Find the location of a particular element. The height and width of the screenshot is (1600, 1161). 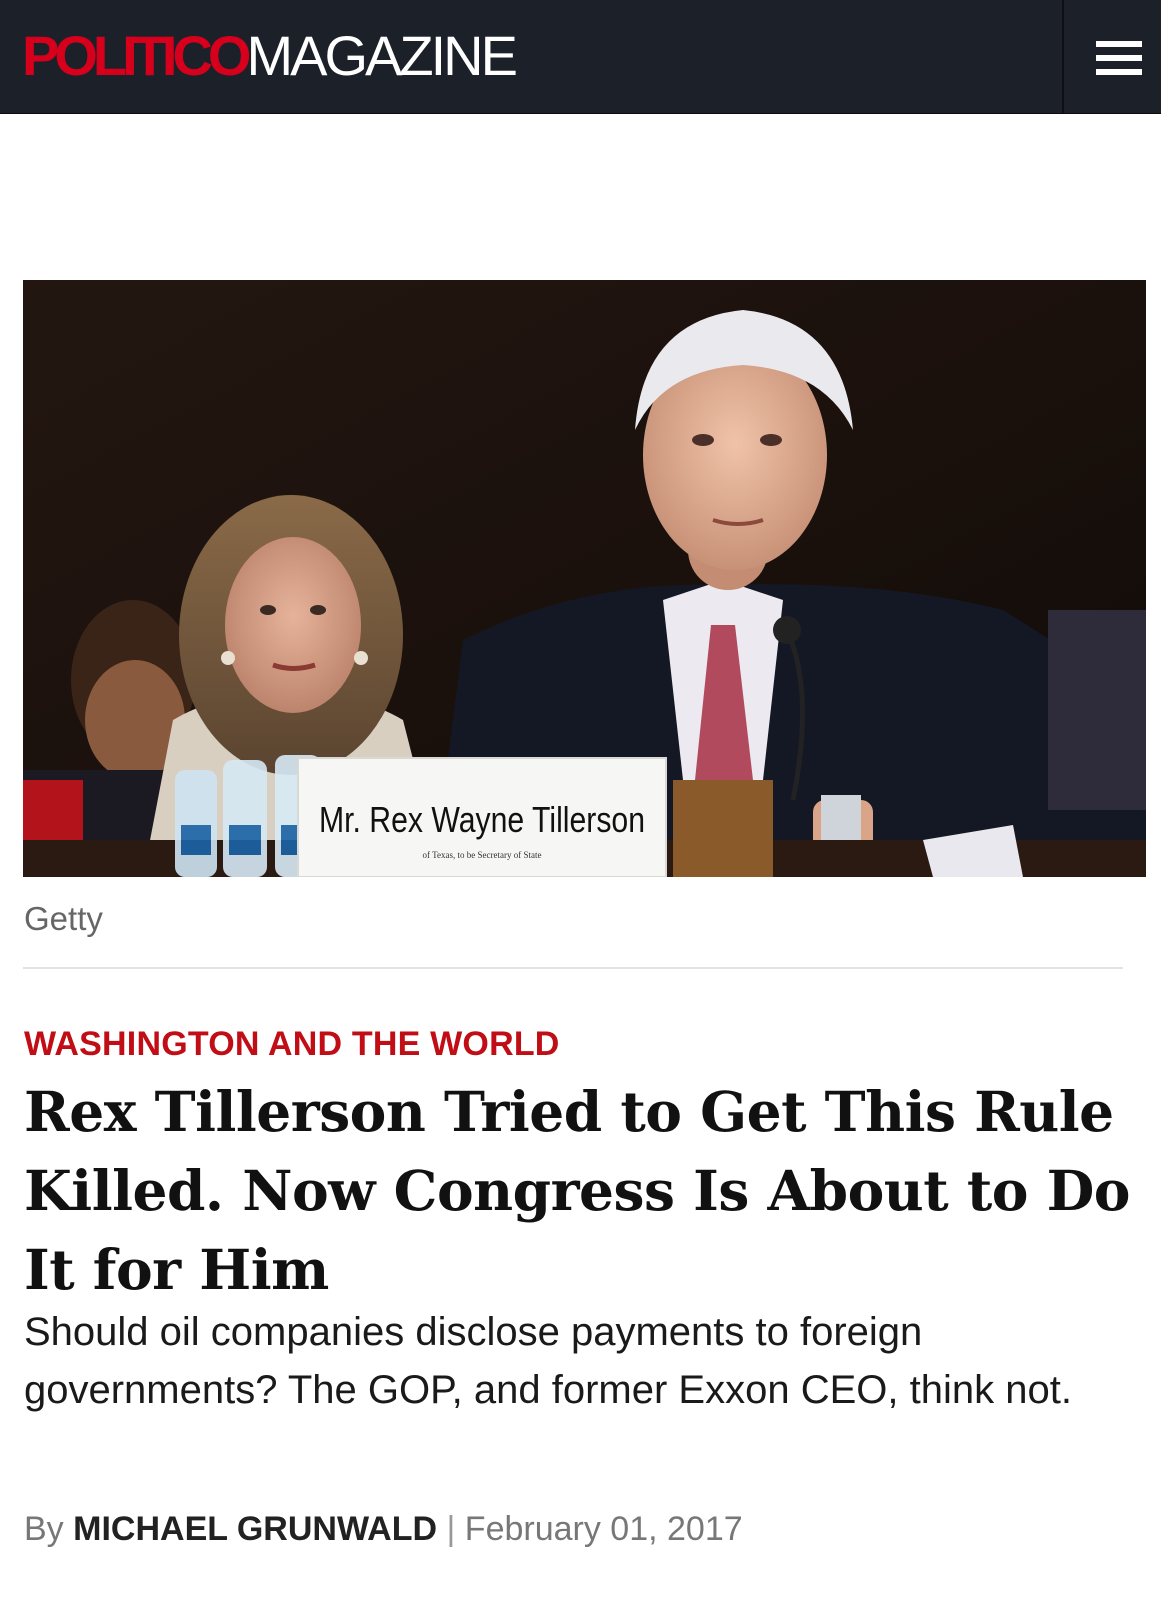

menu-button is located at coordinates (1113, 56).